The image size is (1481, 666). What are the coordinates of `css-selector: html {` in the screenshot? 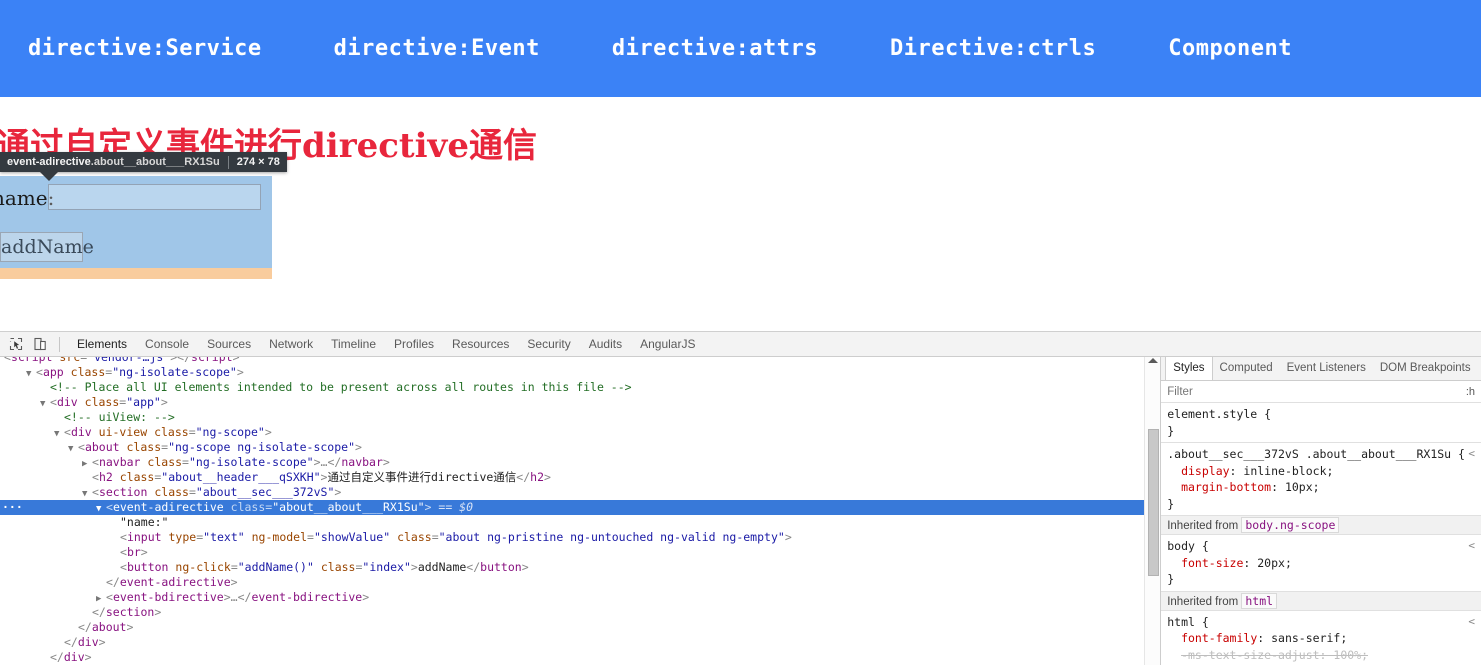 It's located at (1188, 621).